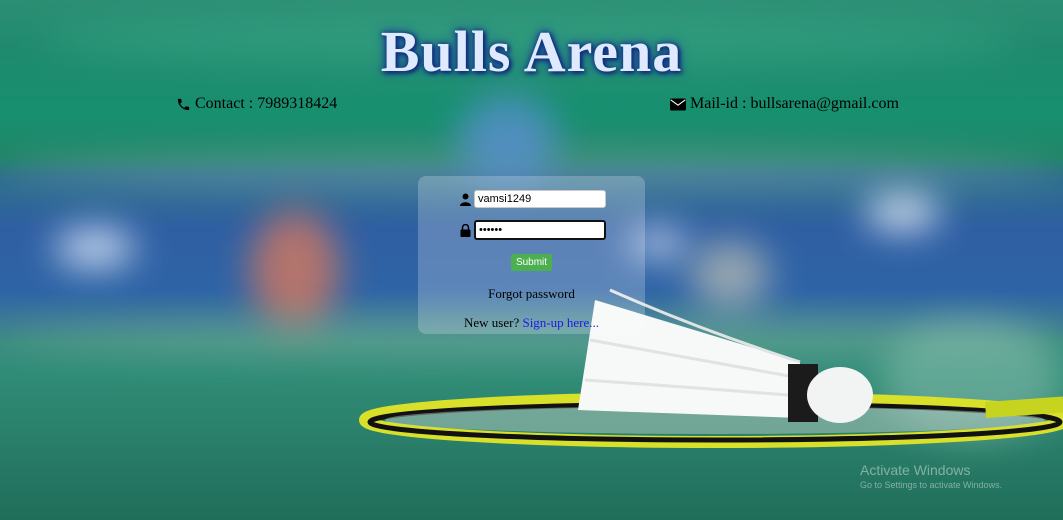  I want to click on watermark-title: Activate Windows, so click(915, 470).